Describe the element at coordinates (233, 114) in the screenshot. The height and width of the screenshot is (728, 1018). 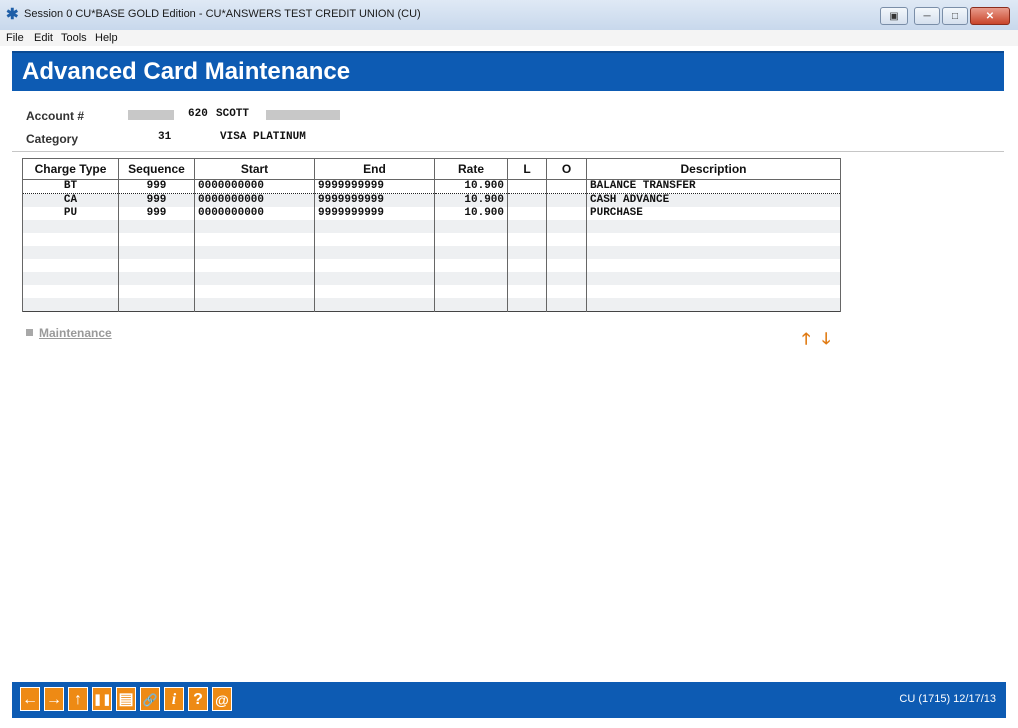
I see `account-name: SCOTT` at that location.